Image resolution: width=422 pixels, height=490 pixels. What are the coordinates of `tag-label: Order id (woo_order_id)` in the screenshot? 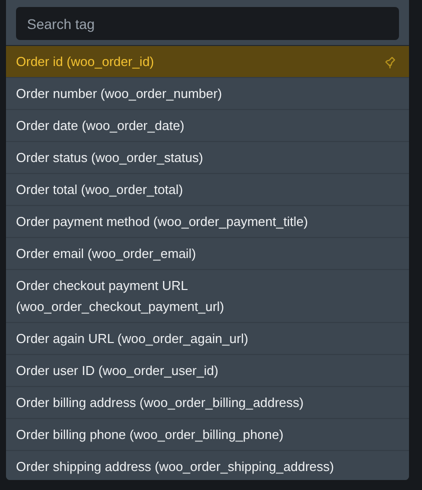 It's located at (86, 62).